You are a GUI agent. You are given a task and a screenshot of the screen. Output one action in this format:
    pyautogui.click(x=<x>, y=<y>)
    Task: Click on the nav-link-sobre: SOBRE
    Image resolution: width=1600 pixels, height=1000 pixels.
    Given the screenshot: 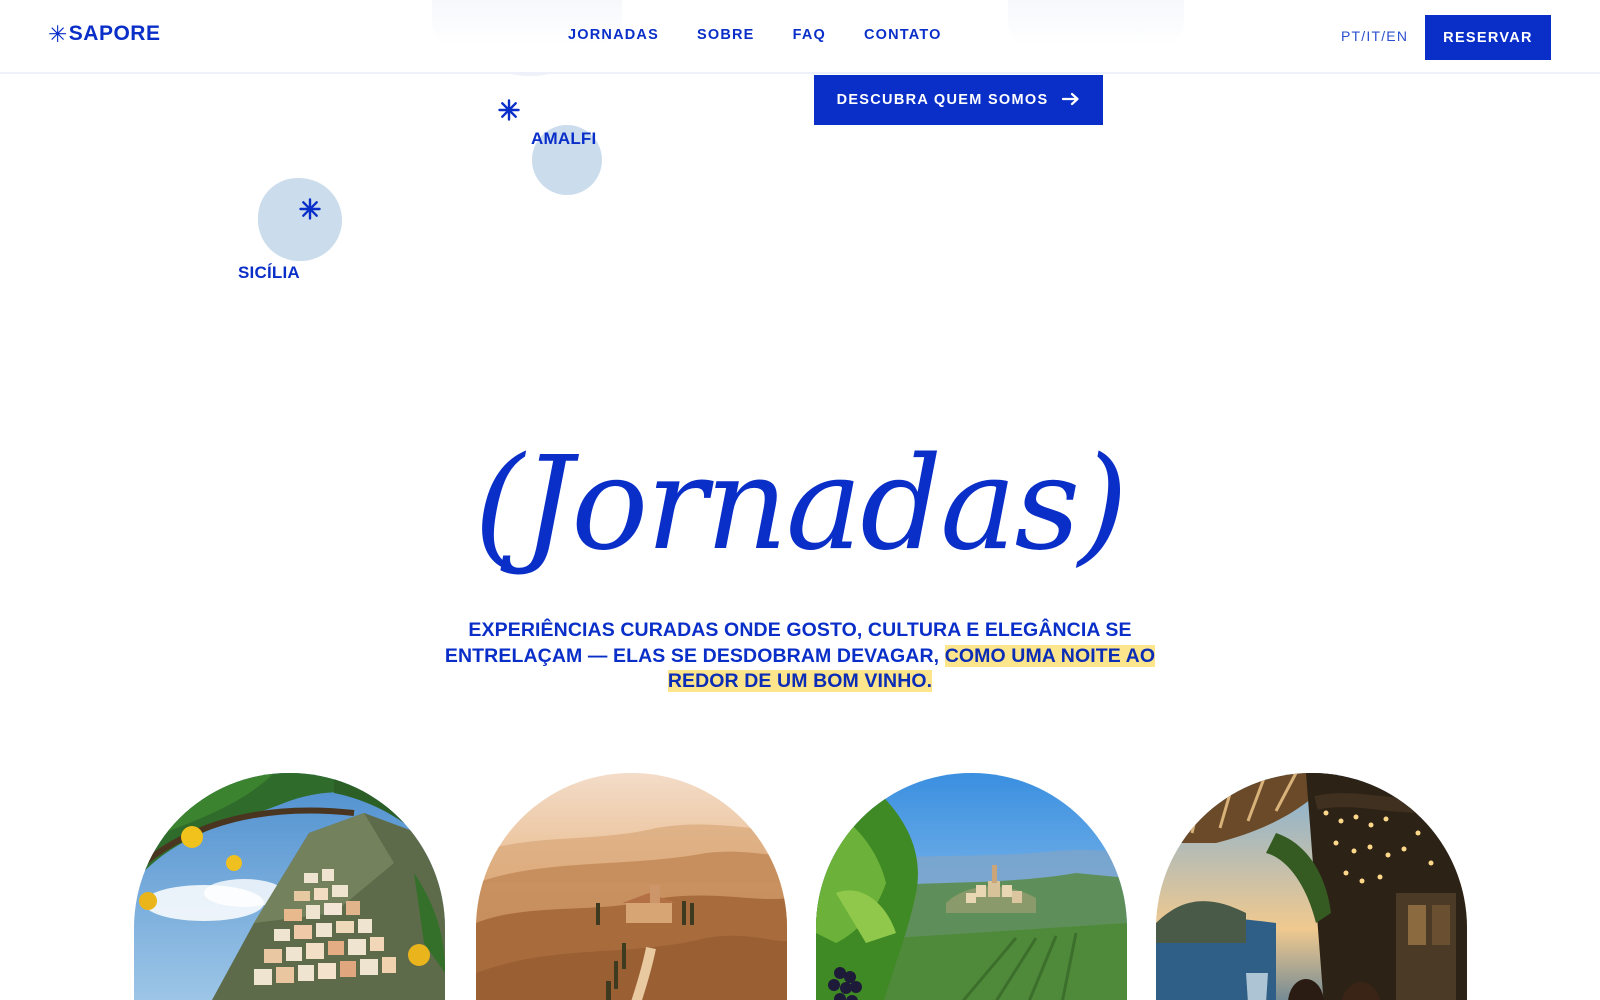 What is the action you would take?
    pyautogui.click(x=726, y=35)
    